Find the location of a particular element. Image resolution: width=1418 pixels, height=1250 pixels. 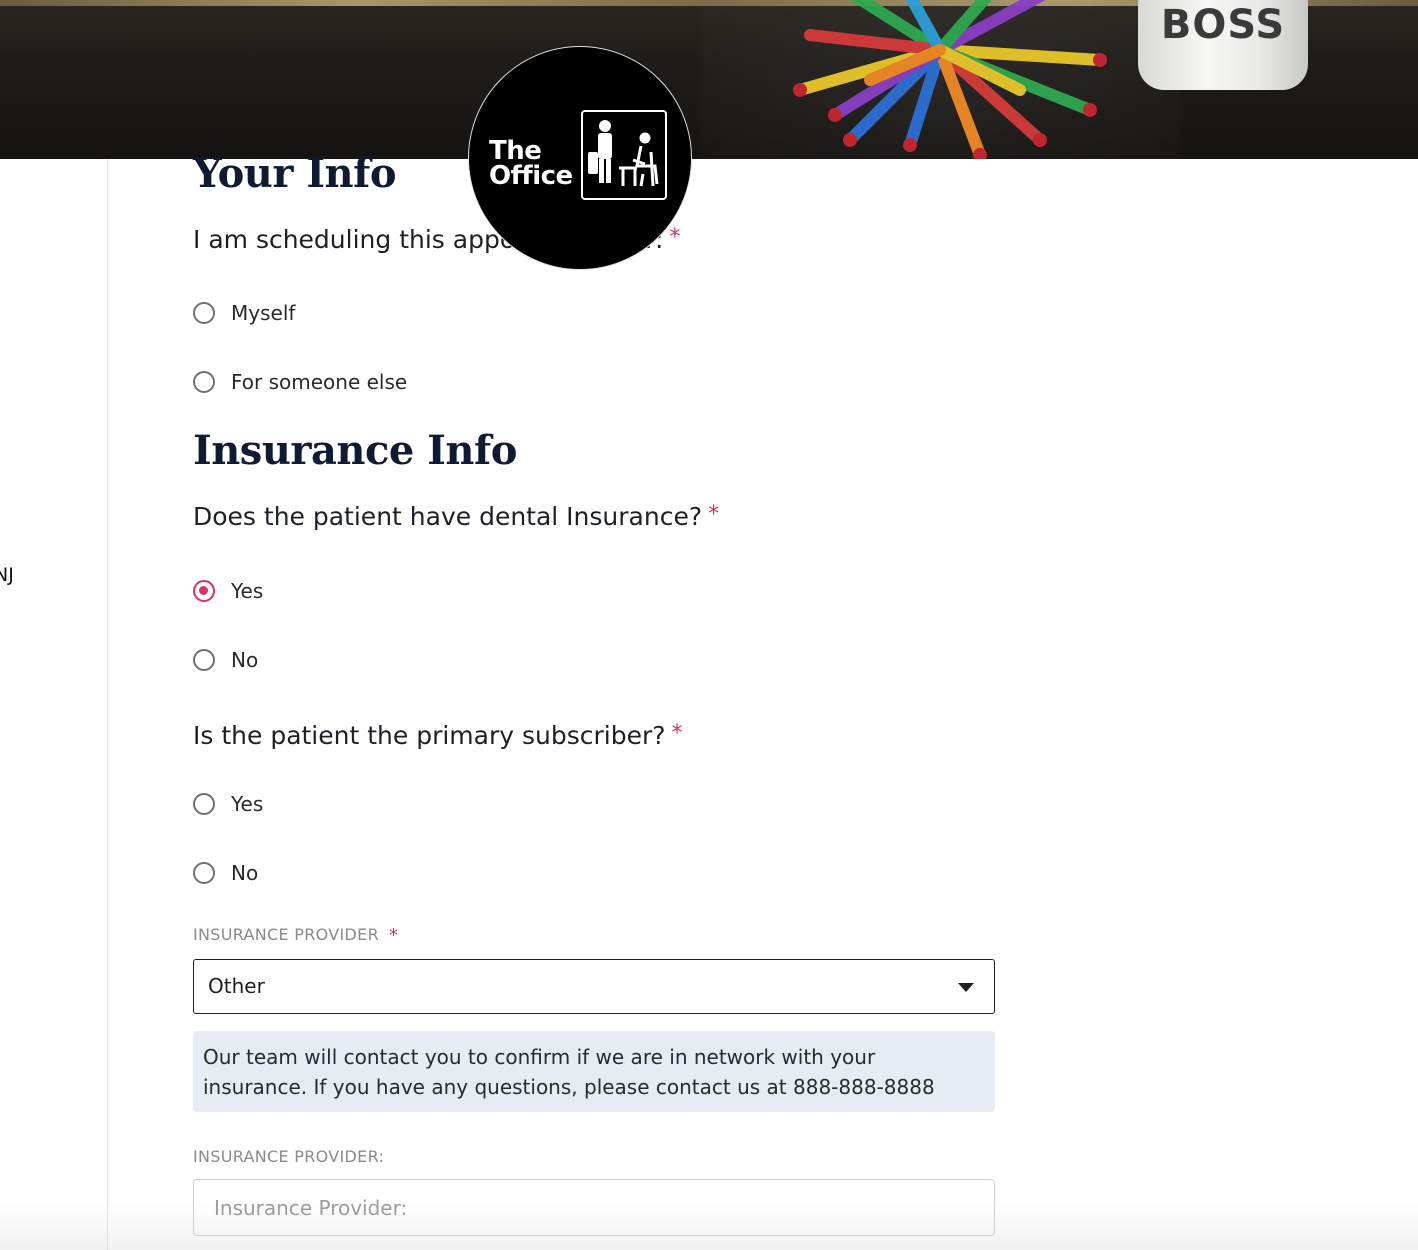

mug-text: BOSS is located at coordinates (1223, 25).